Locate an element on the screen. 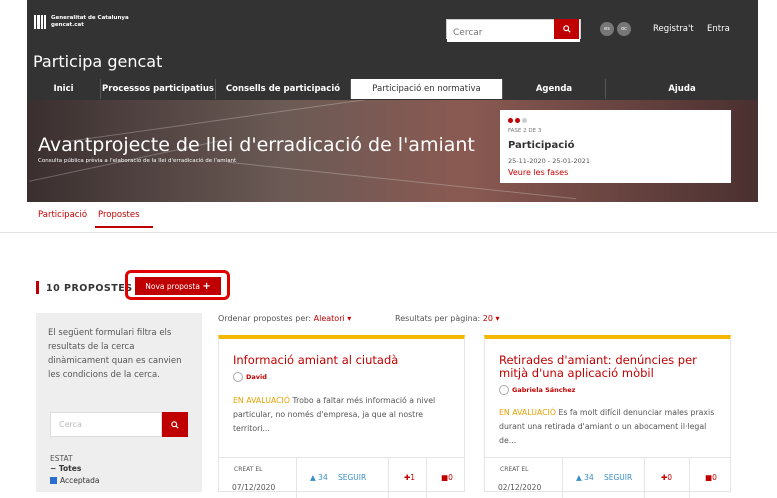  card-footer: CREAT EL 07/12/2020 ▲ 34 SEGUIR ✚1 ■0 is located at coordinates (341, 477).